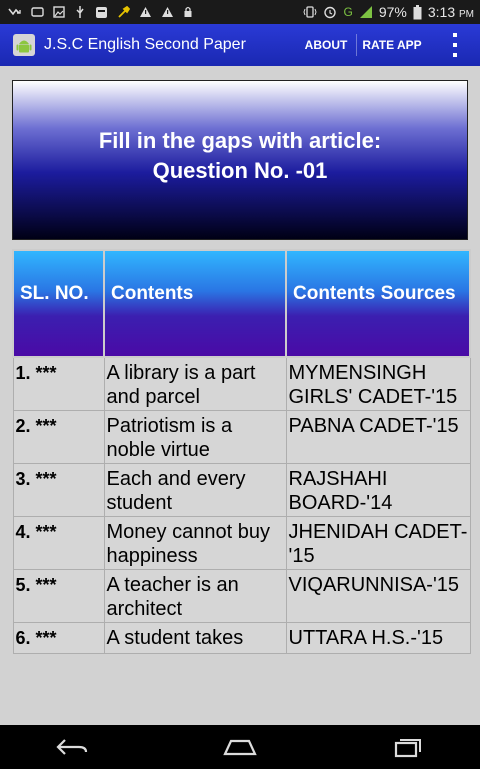 Image resolution: width=480 pixels, height=769 pixels. I want to click on notification-icons, so click(100, 12).